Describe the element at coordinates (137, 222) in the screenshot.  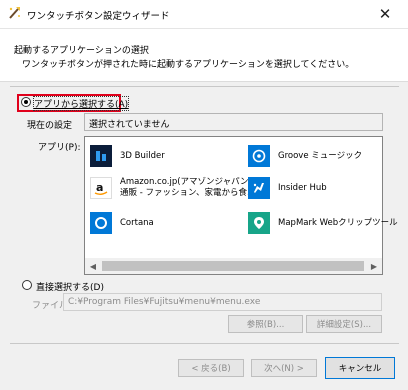
I see `app-name: Cortana` at that location.